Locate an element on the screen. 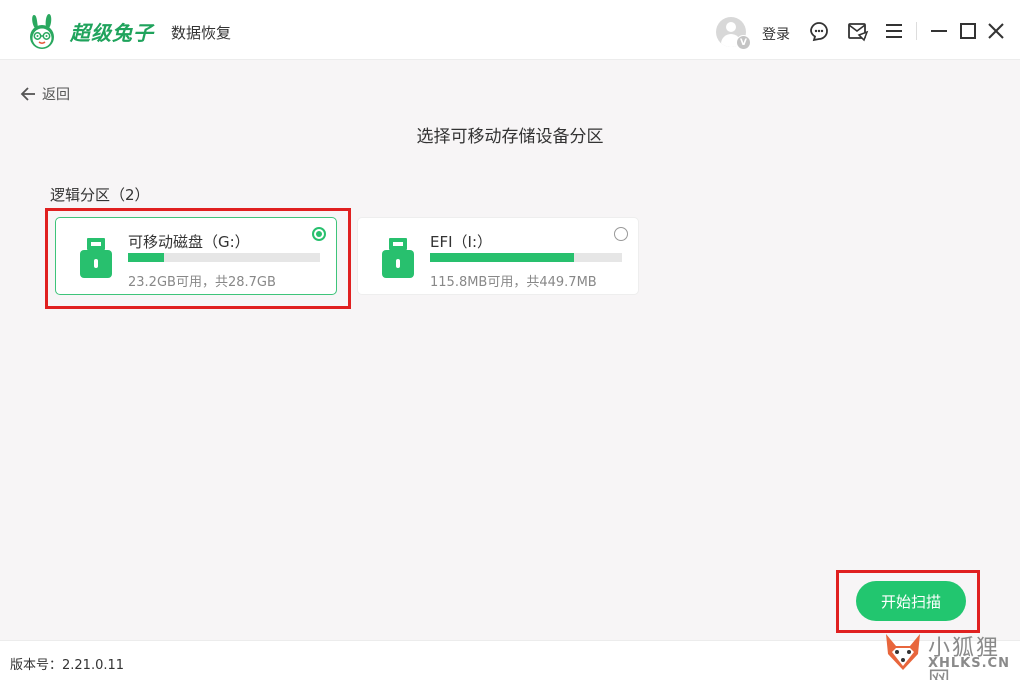  minimize-icon is located at coordinates (939, 31).